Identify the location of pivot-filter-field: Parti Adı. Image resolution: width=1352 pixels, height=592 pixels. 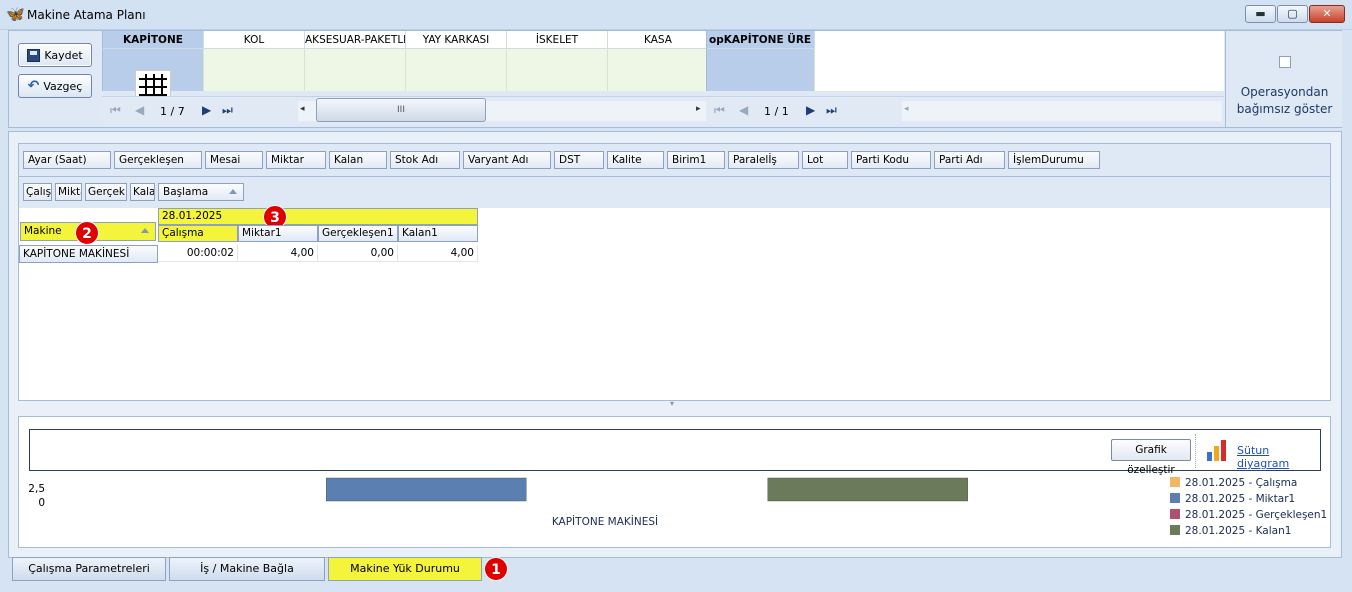
(969, 160).